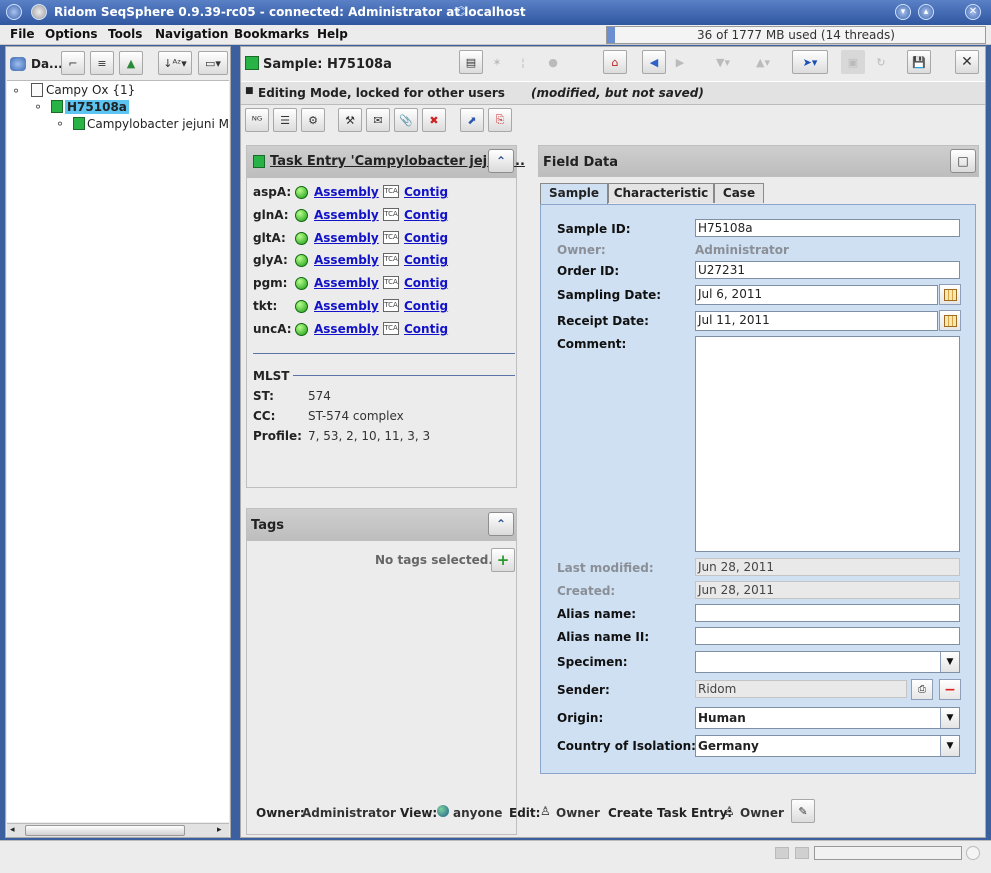 The height and width of the screenshot is (873, 991). I want to click on scroll-right-icon: ▸, so click(219, 830).